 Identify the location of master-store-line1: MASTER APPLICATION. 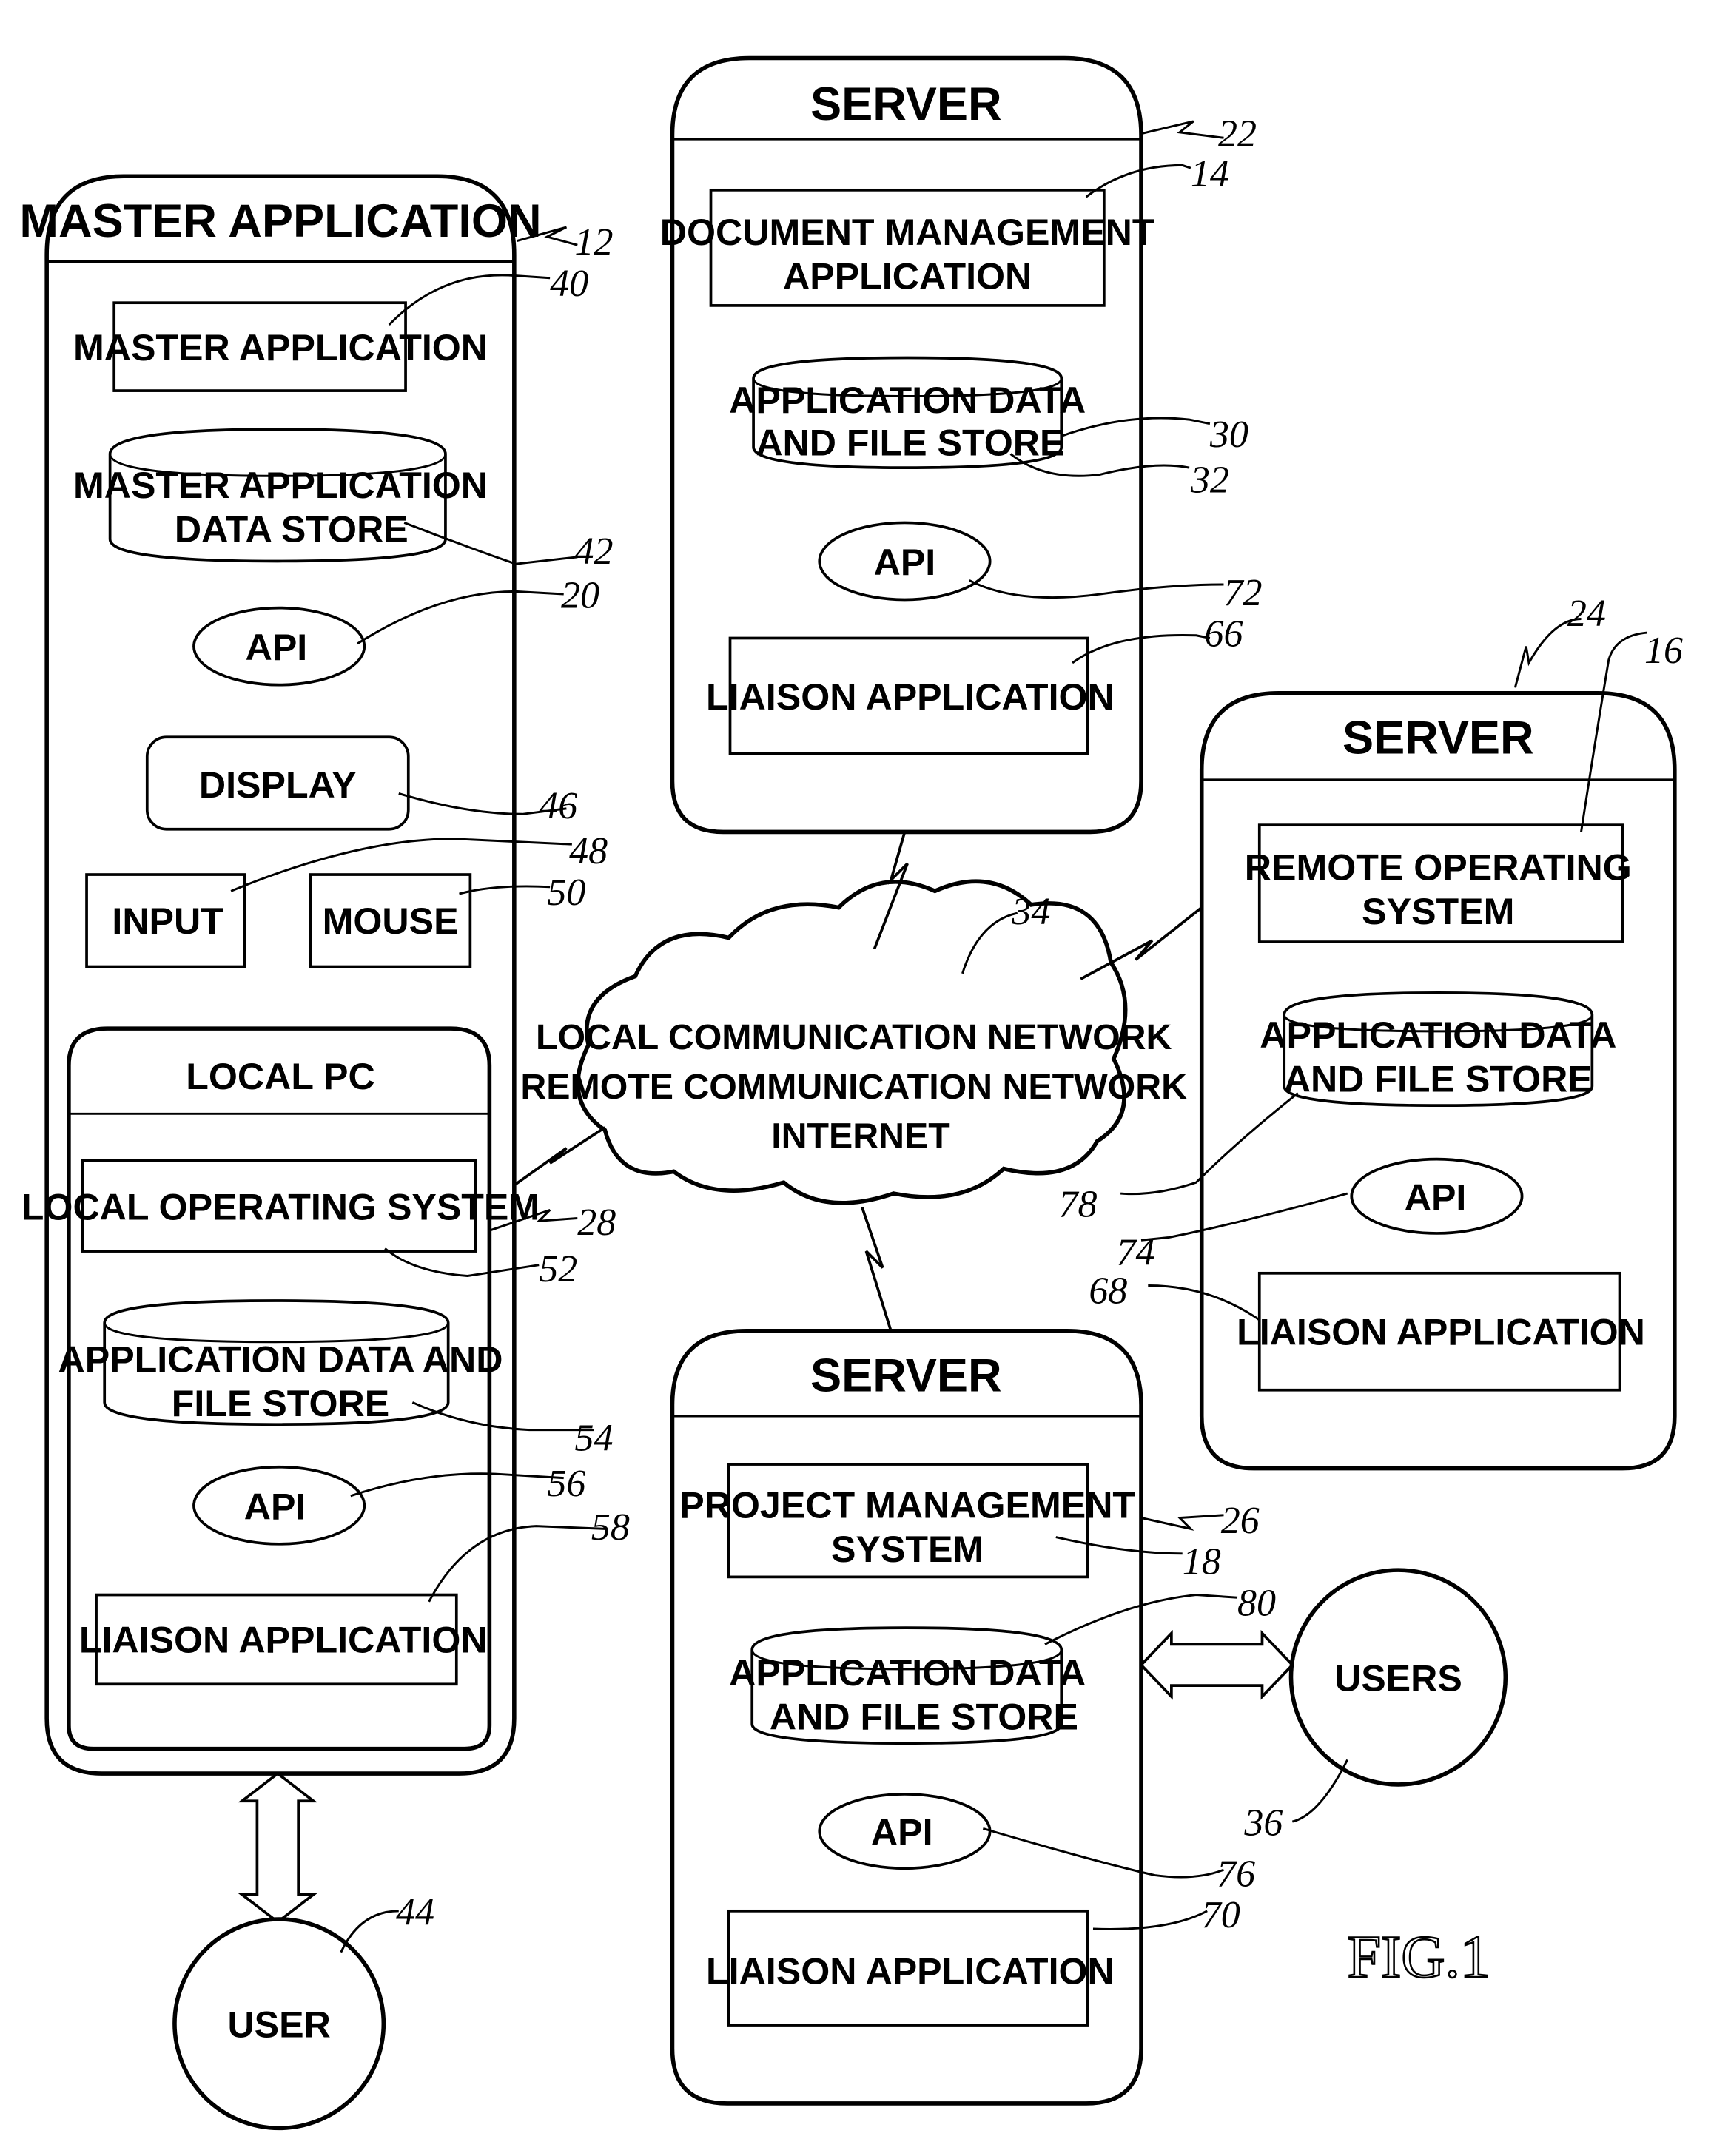
(280, 485).